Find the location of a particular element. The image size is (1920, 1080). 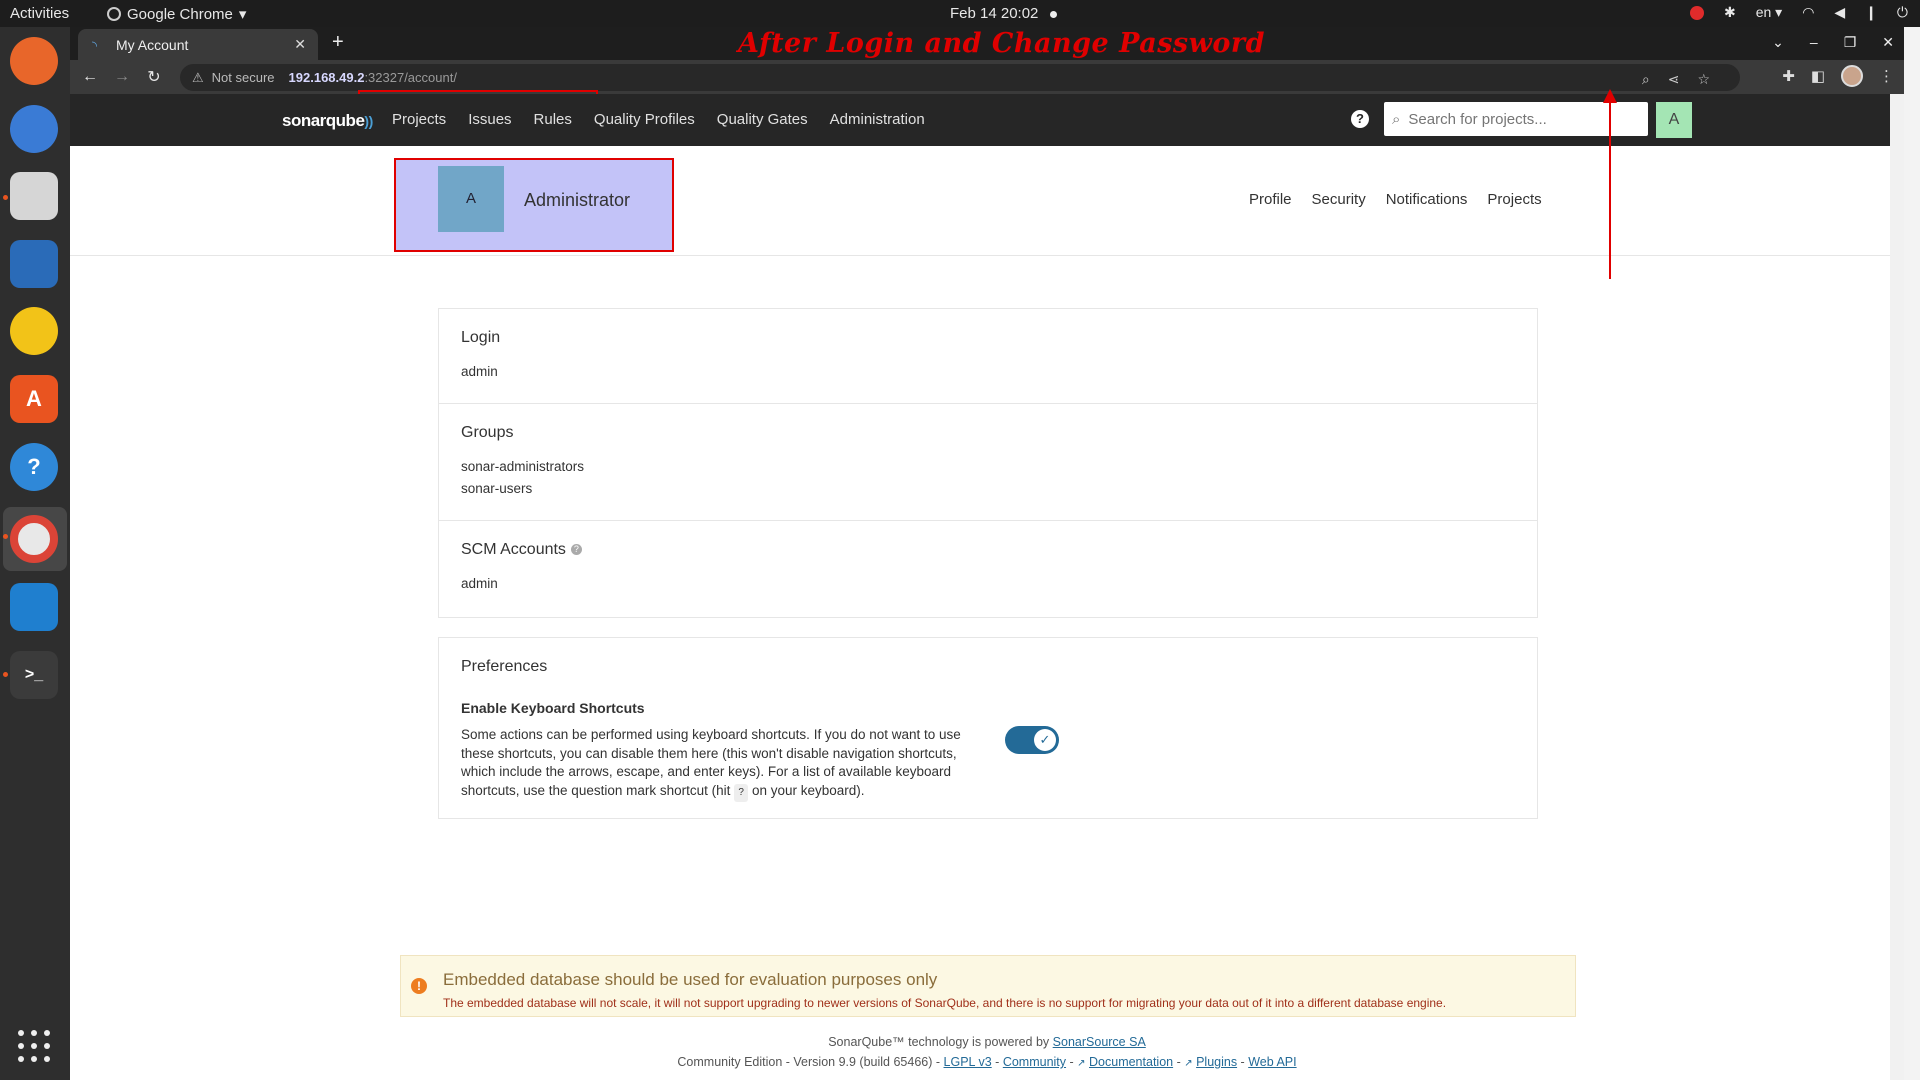

keyboard-shortcuts-toggle: ✓ is located at coordinates (1032, 740).